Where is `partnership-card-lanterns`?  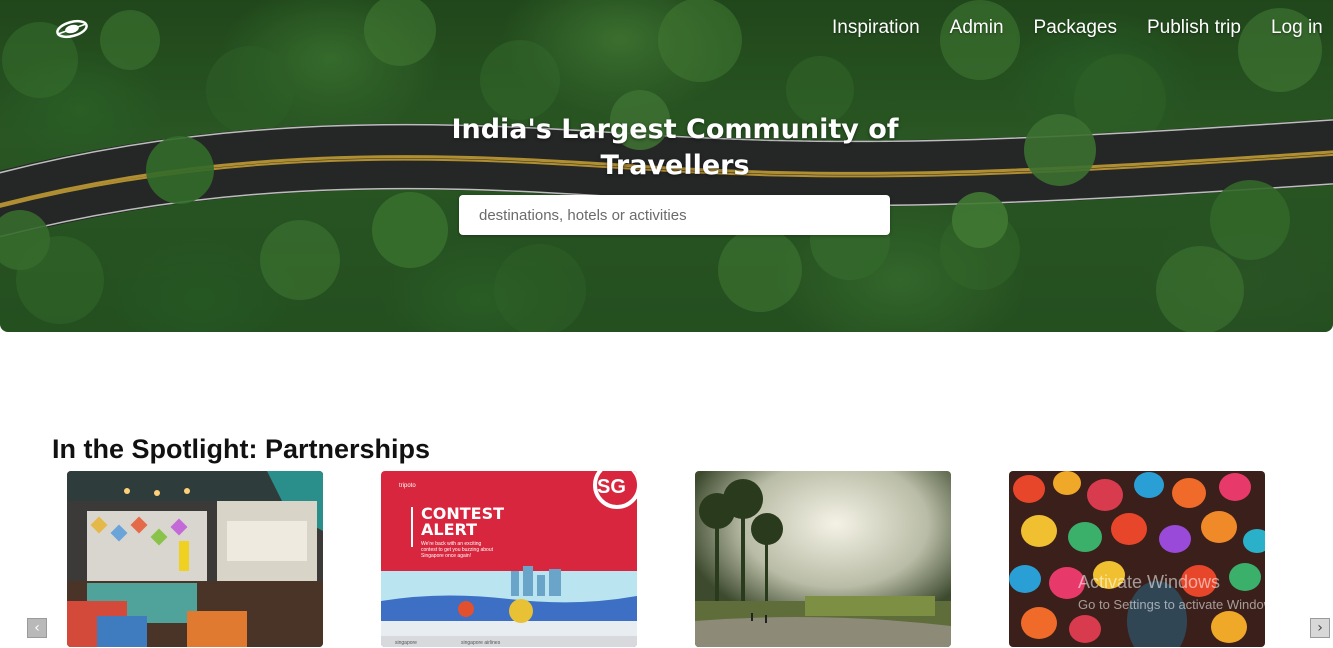 partnership-card-lanterns is located at coordinates (1137, 559).